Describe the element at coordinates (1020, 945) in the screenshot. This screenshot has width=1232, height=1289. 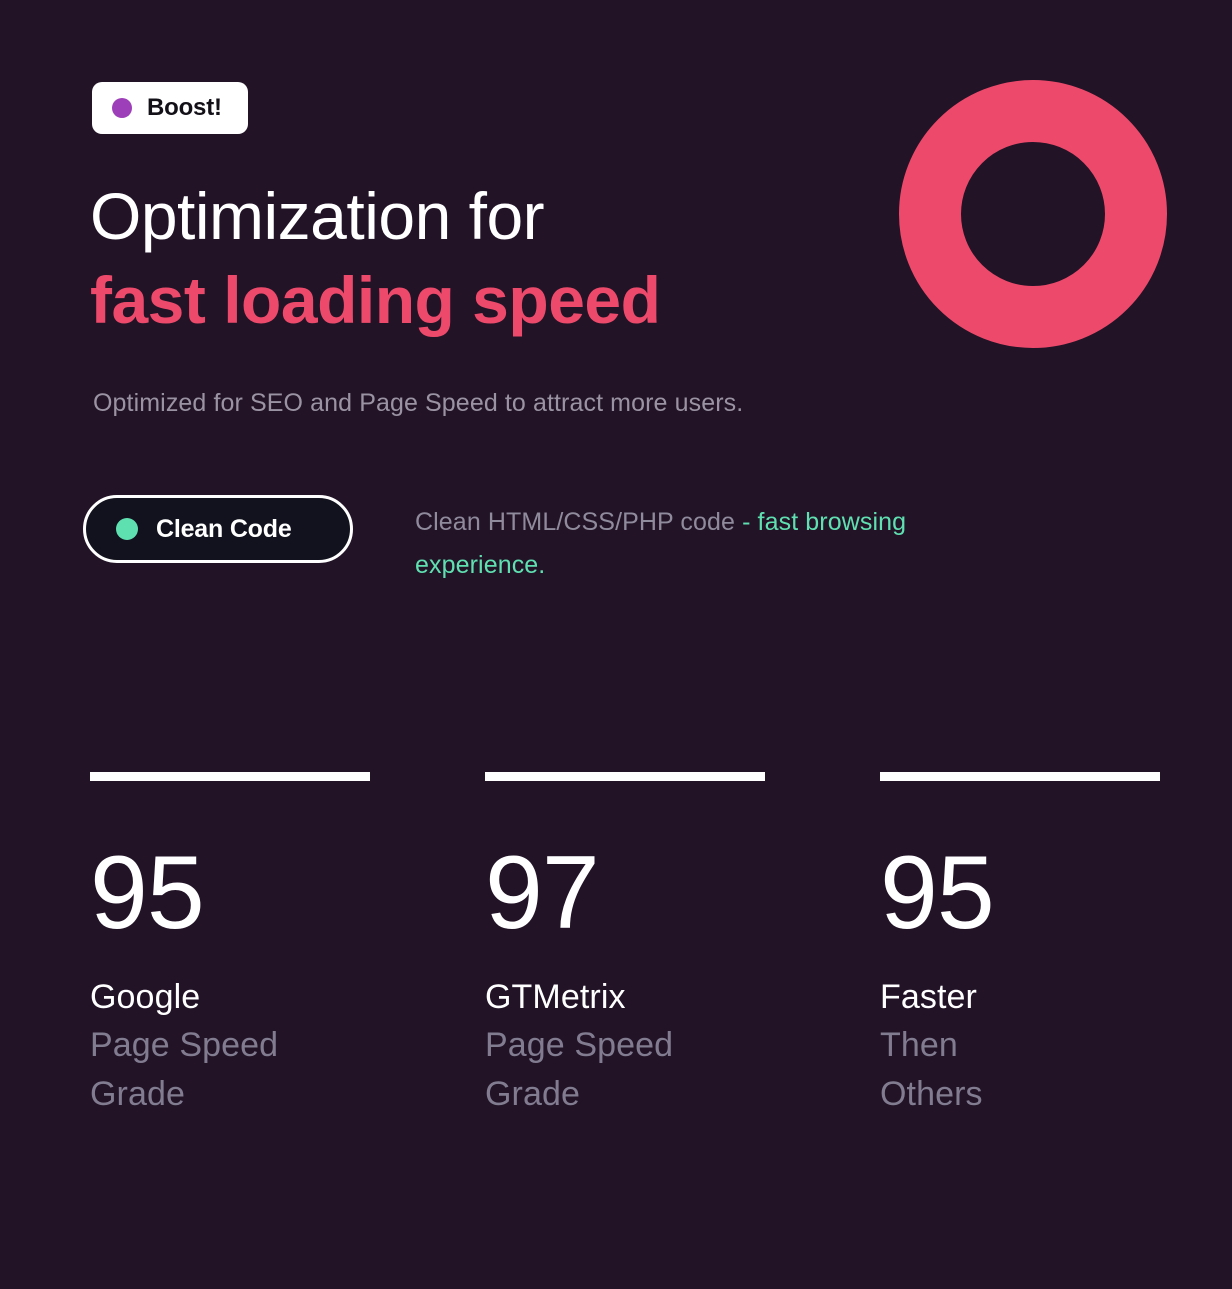
I see `stat-item: 95 Faster Then Others` at that location.